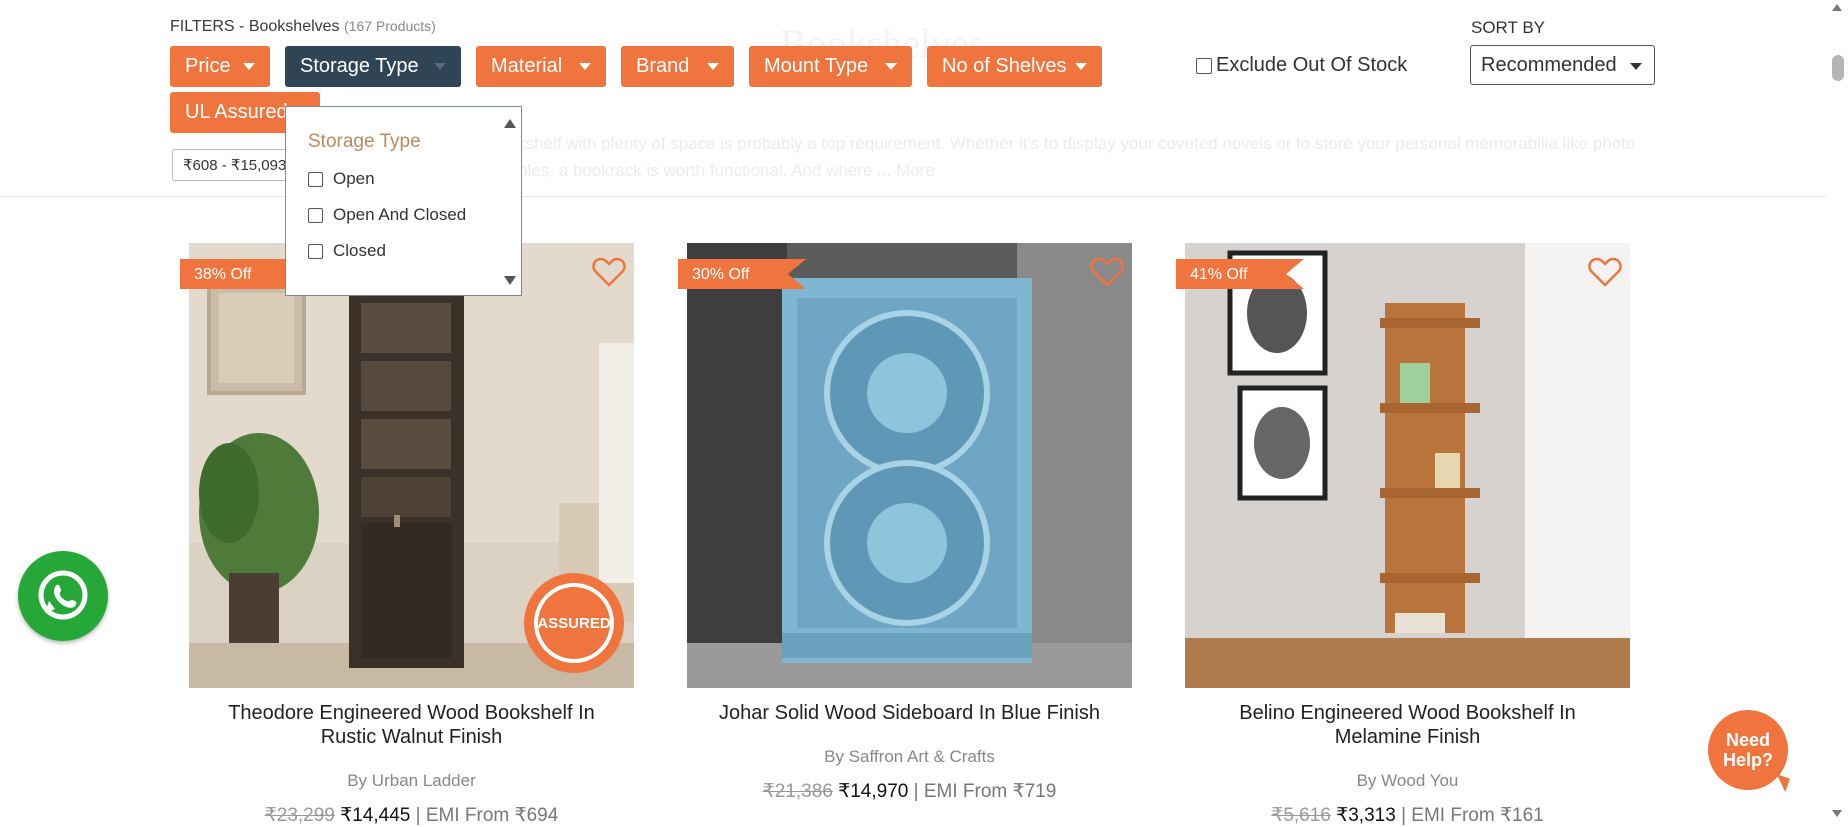 The image size is (1848, 827). I want to click on brand-name: Urban Ladder, so click(424, 780).